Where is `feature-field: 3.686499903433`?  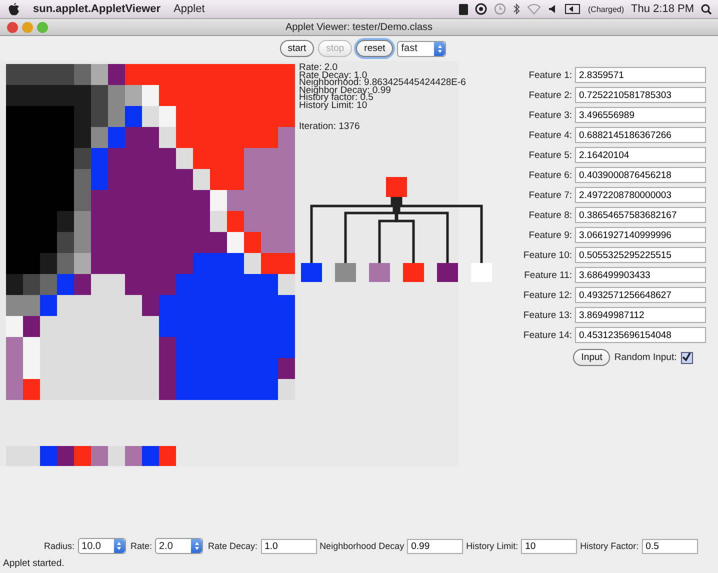 feature-field: 3.686499903433 is located at coordinates (640, 275).